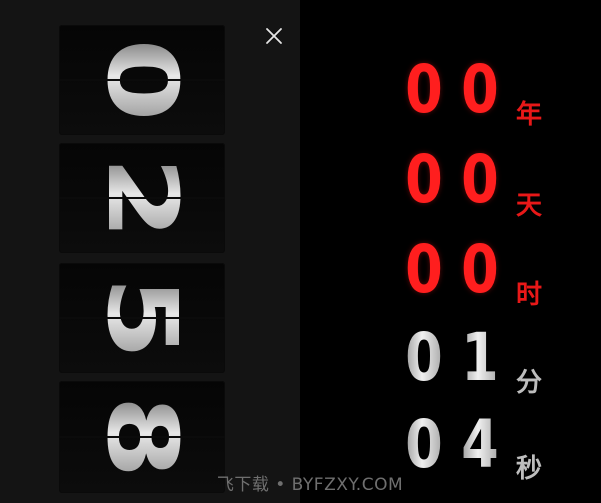 The height and width of the screenshot is (503, 601). Describe the element at coordinates (451, 270) in the screenshot. I see `countdown-row-hours: 0 0` at that location.